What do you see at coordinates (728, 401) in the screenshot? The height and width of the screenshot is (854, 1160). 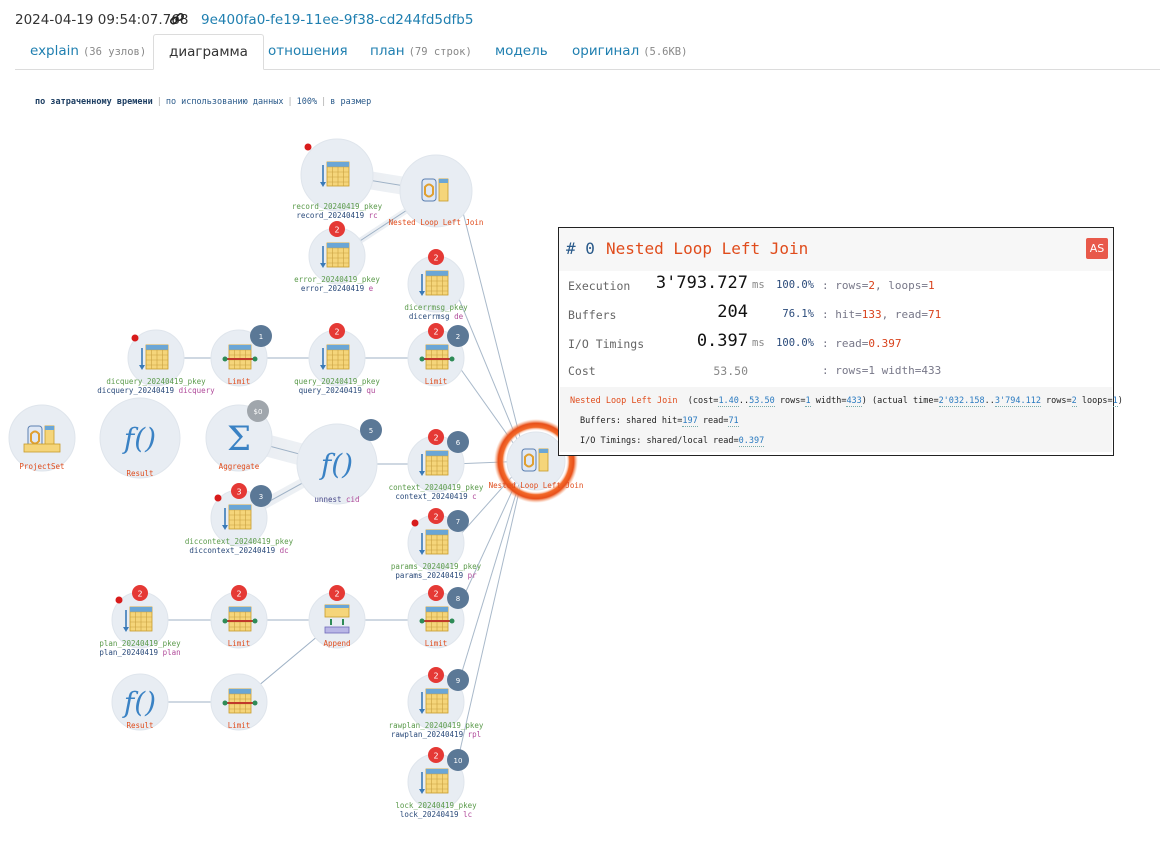 I see `detail-num: 1.40` at bounding box center [728, 401].